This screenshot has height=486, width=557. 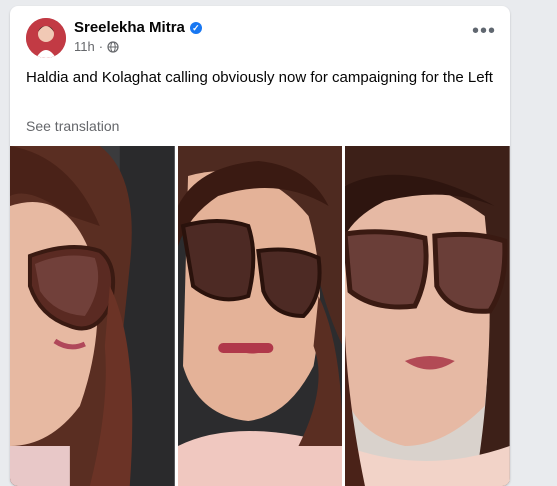 I want to click on globe-icon, so click(x=113, y=46).